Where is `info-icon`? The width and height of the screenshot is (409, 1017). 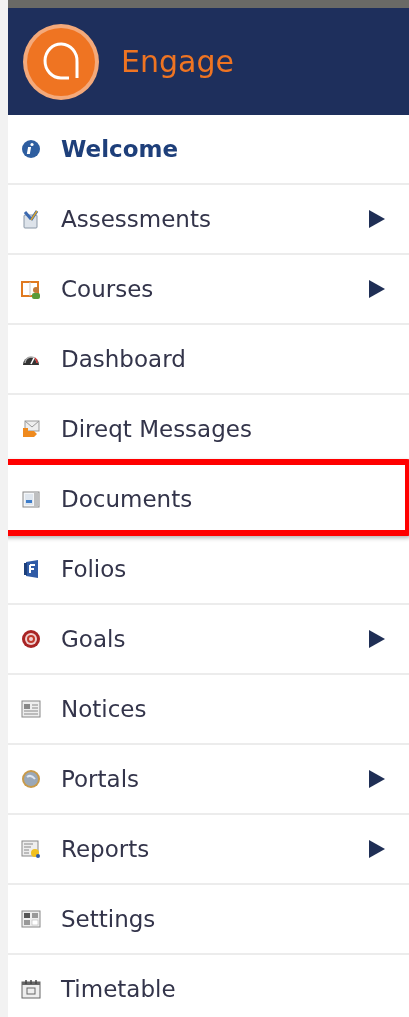 info-icon is located at coordinates (31, 149).